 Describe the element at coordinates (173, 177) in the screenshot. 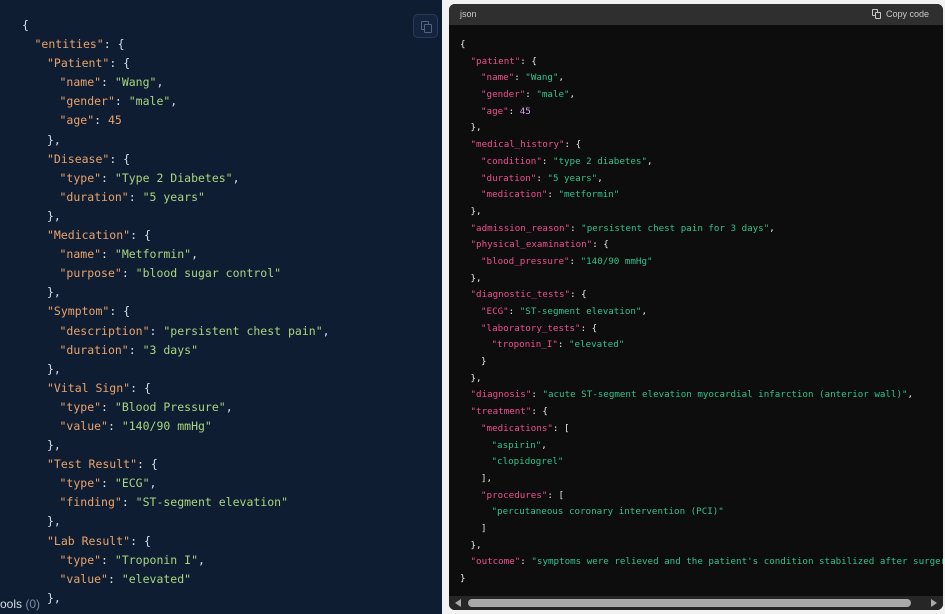

I see `code-token: "Type 2 Diabetes"` at that location.